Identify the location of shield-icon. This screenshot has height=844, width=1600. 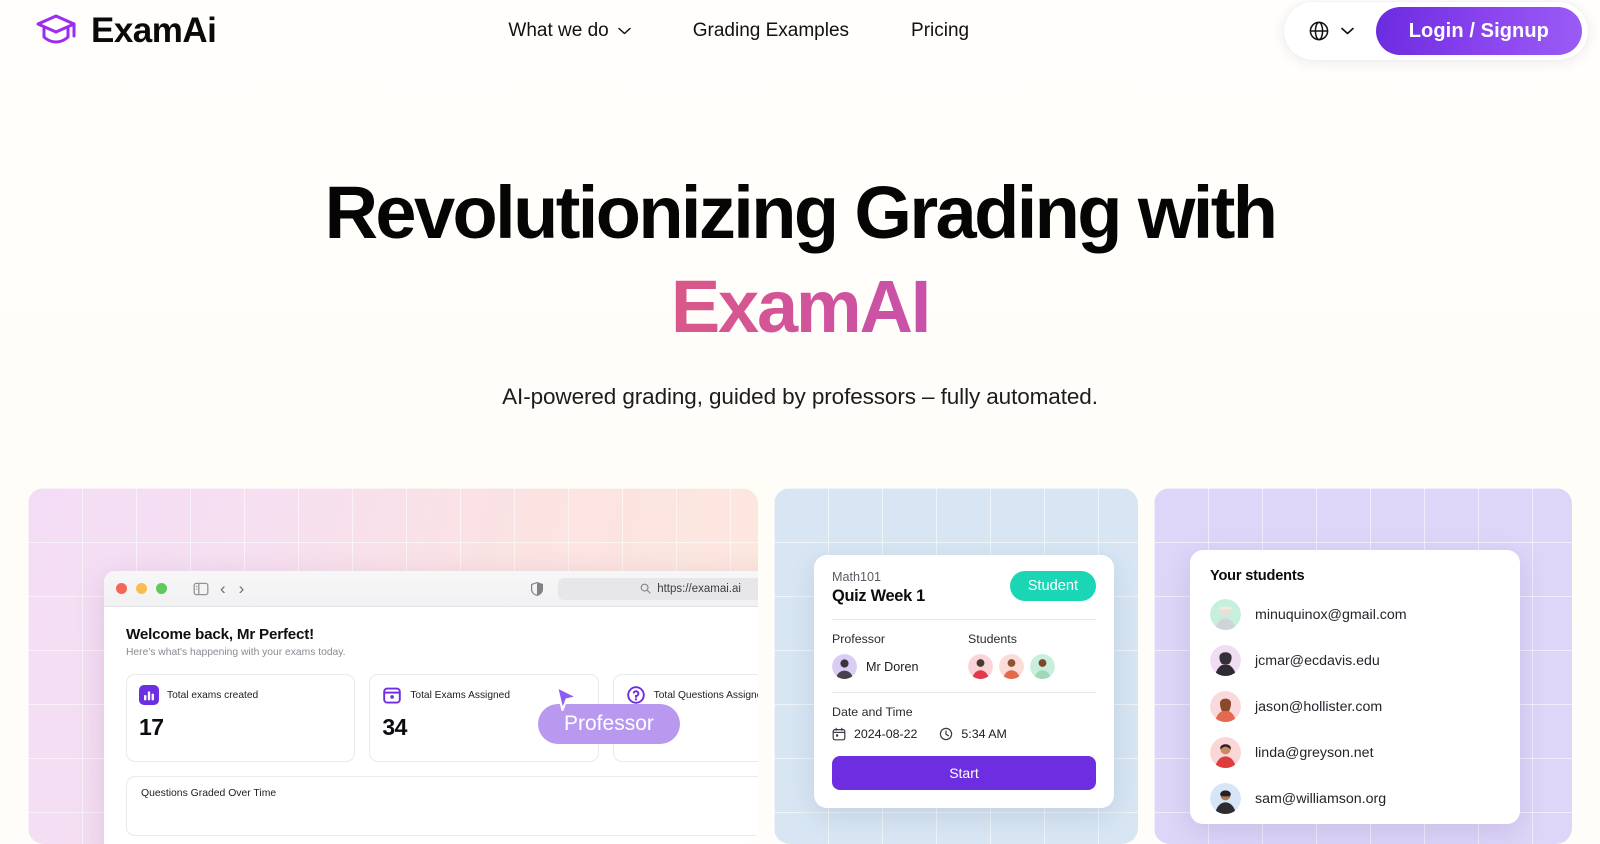
(537, 589).